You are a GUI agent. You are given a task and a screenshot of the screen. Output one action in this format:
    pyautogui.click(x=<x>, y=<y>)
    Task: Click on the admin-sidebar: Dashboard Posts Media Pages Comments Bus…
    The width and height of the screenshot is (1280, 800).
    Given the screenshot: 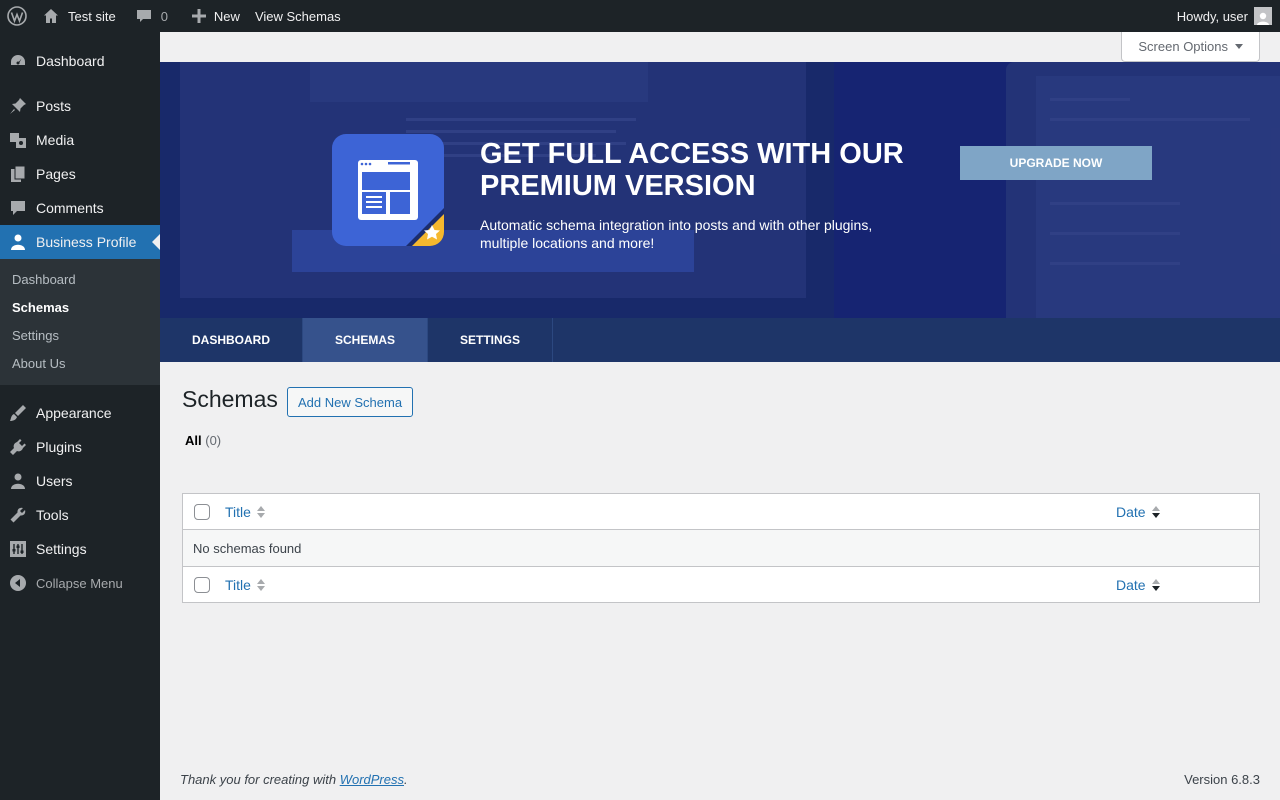 What is the action you would take?
    pyautogui.click(x=80, y=416)
    